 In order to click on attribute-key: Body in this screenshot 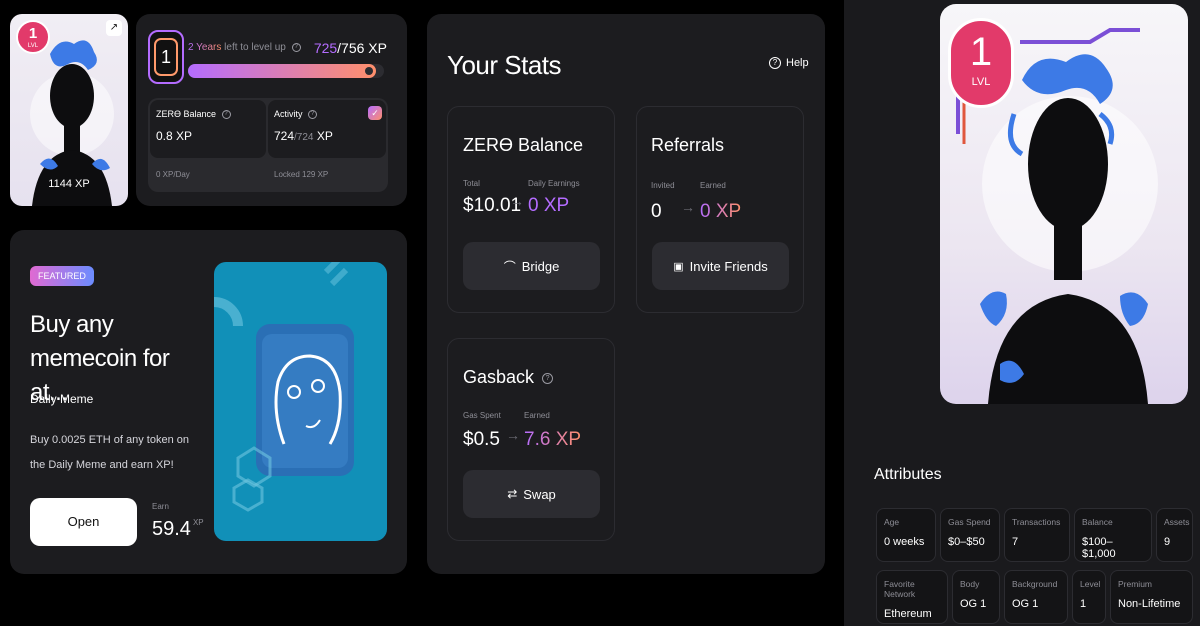, I will do `click(970, 584)`.